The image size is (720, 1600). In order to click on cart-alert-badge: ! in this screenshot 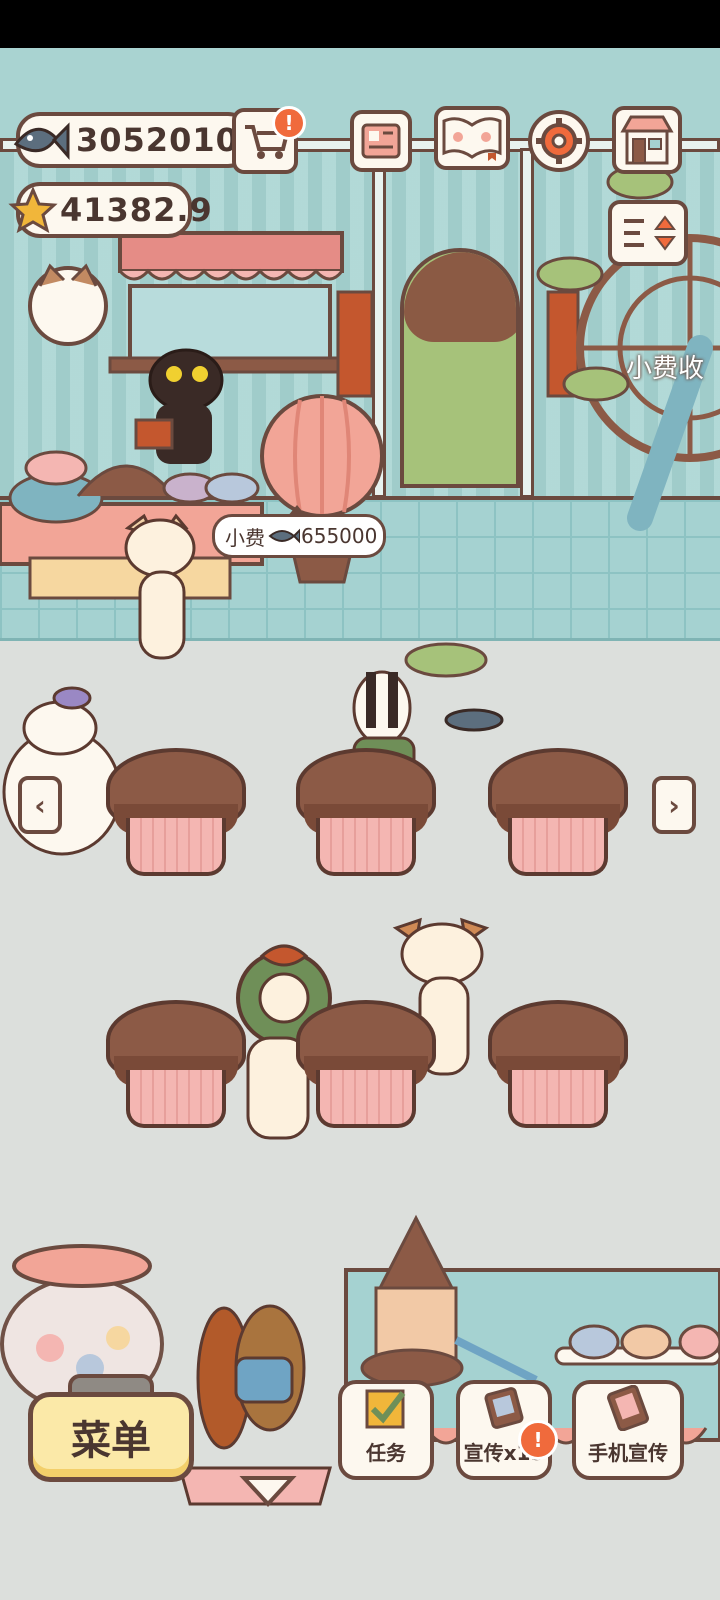, I will do `click(289, 123)`.